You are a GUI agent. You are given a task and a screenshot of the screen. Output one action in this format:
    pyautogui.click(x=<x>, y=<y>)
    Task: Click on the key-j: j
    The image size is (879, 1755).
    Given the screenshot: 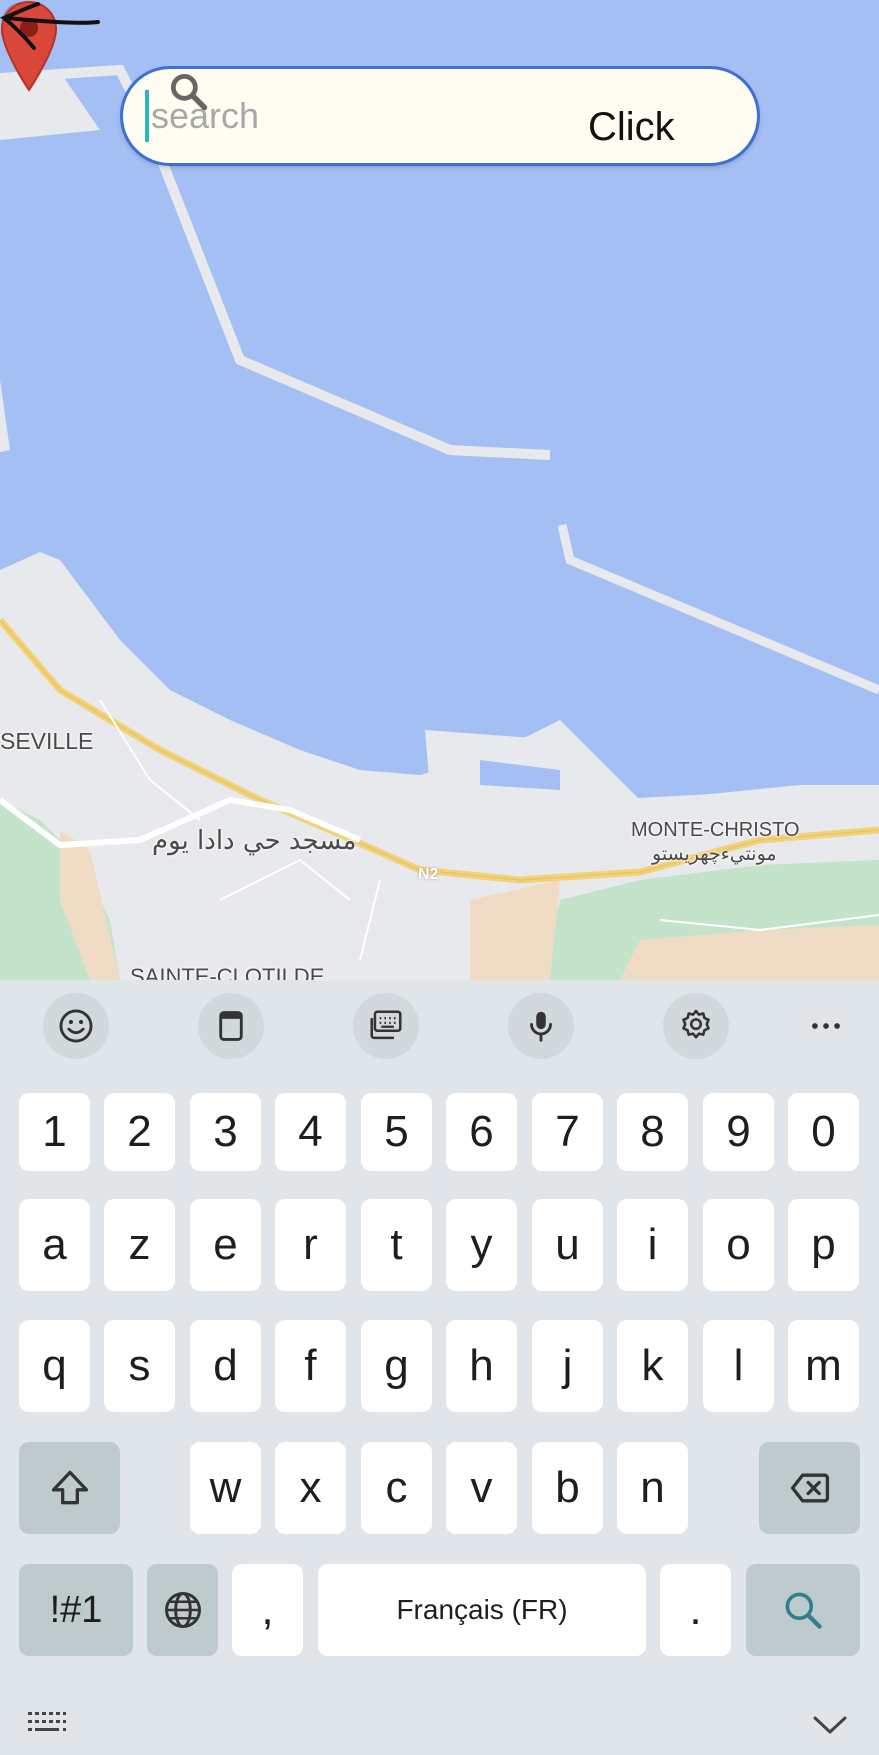 What is the action you would take?
    pyautogui.click(x=567, y=1366)
    